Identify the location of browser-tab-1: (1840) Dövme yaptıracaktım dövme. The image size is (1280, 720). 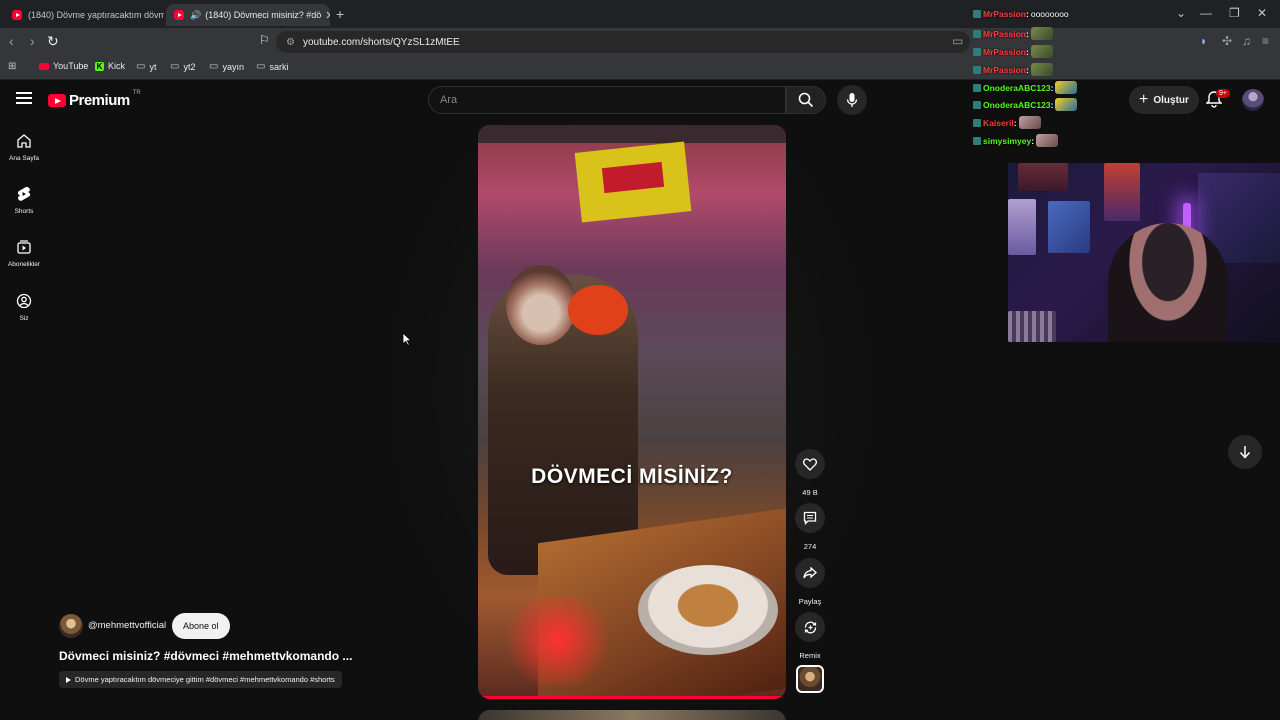
(84, 15).